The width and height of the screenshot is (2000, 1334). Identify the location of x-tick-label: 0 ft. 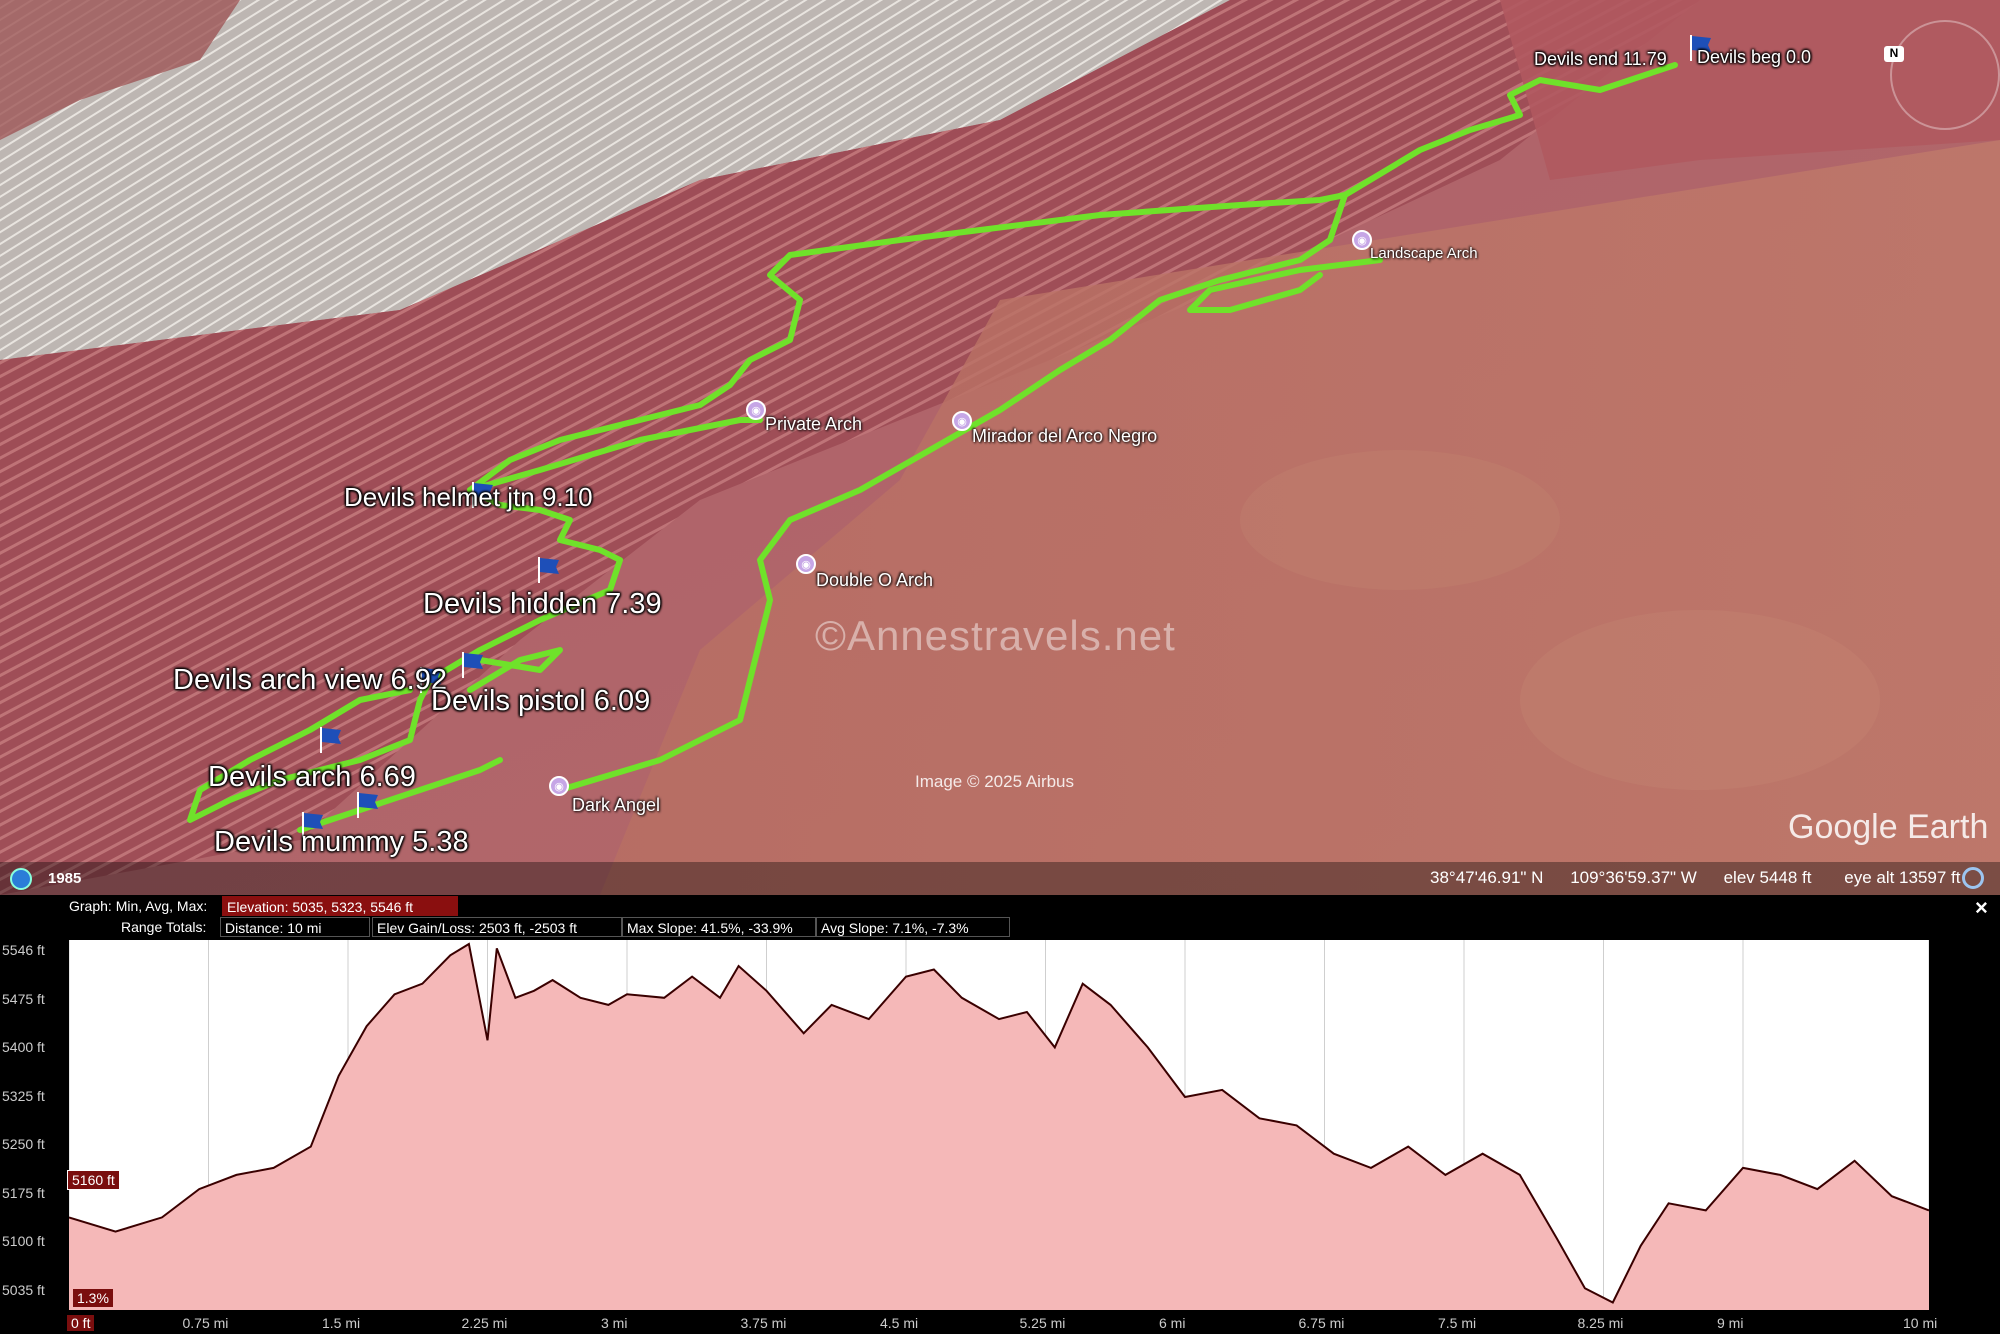
(81, 1323).